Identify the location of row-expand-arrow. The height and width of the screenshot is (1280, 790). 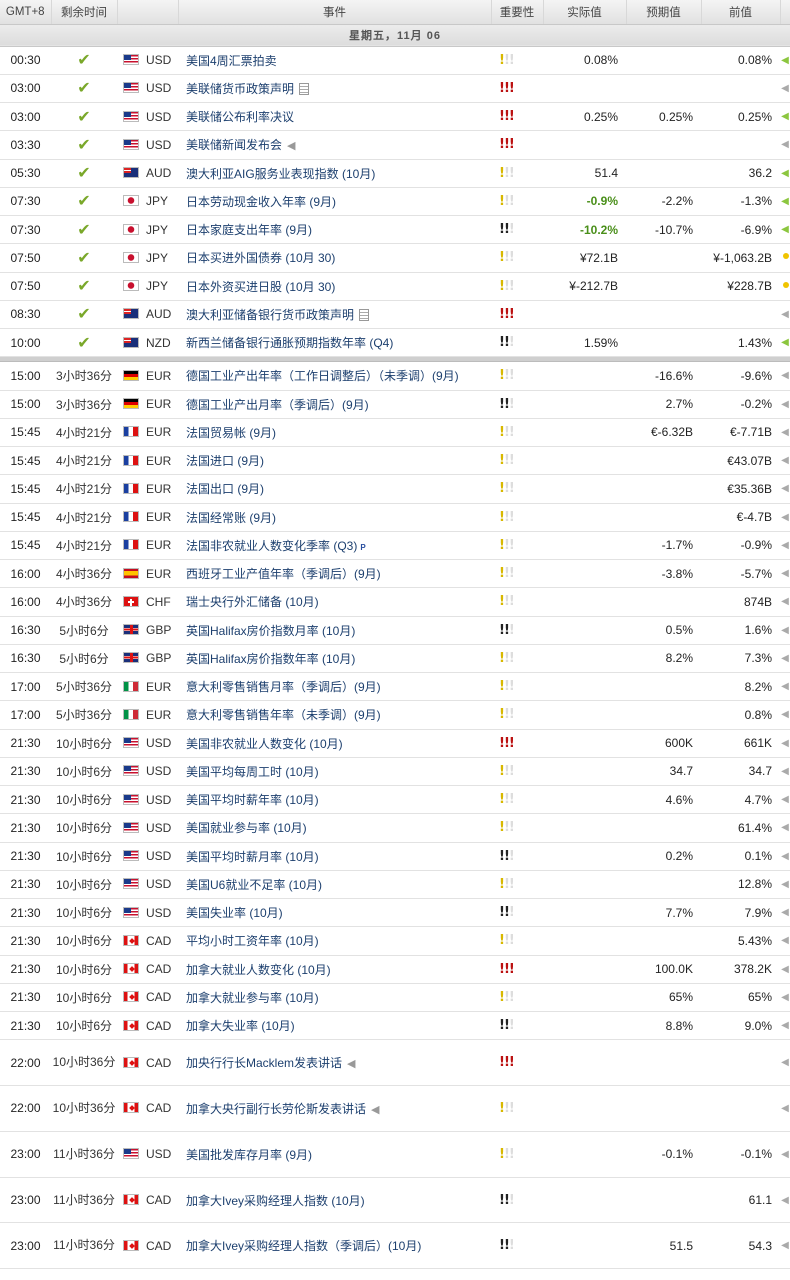
(785, 258).